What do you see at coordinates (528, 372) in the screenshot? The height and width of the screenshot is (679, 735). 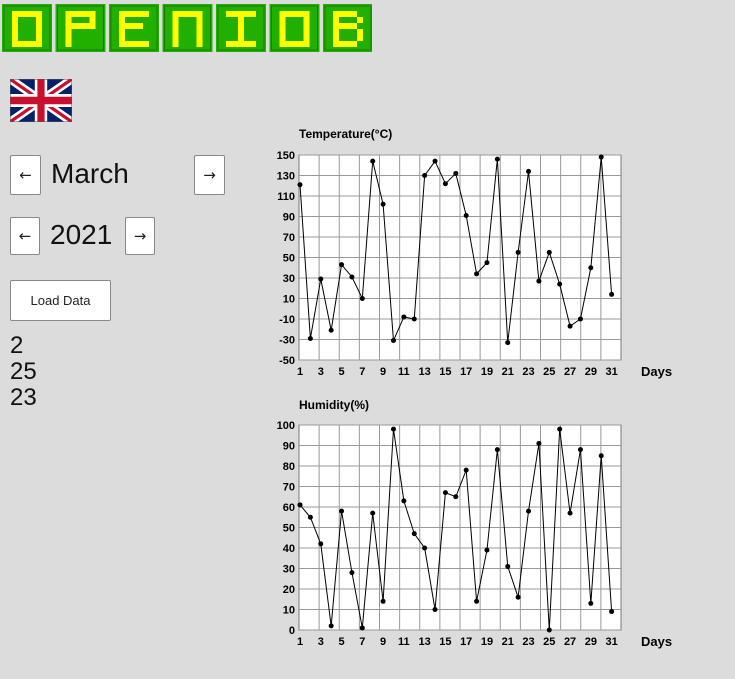 I see `x-tick-label: 23` at bounding box center [528, 372].